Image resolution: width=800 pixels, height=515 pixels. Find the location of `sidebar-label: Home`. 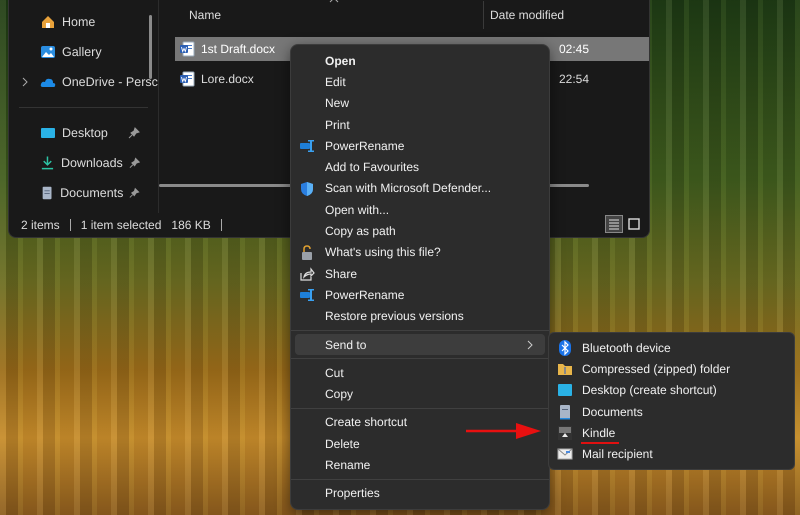

sidebar-label: Home is located at coordinates (79, 22).